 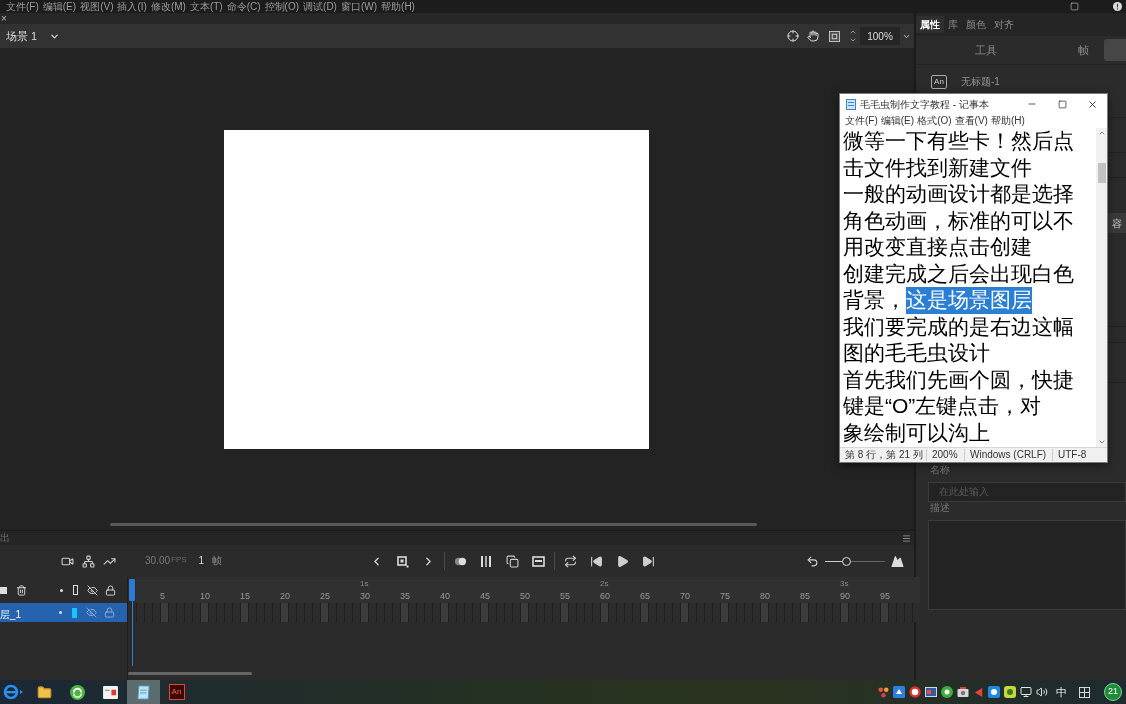 What do you see at coordinates (622, 561) in the screenshot?
I see `play-icon` at bounding box center [622, 561].